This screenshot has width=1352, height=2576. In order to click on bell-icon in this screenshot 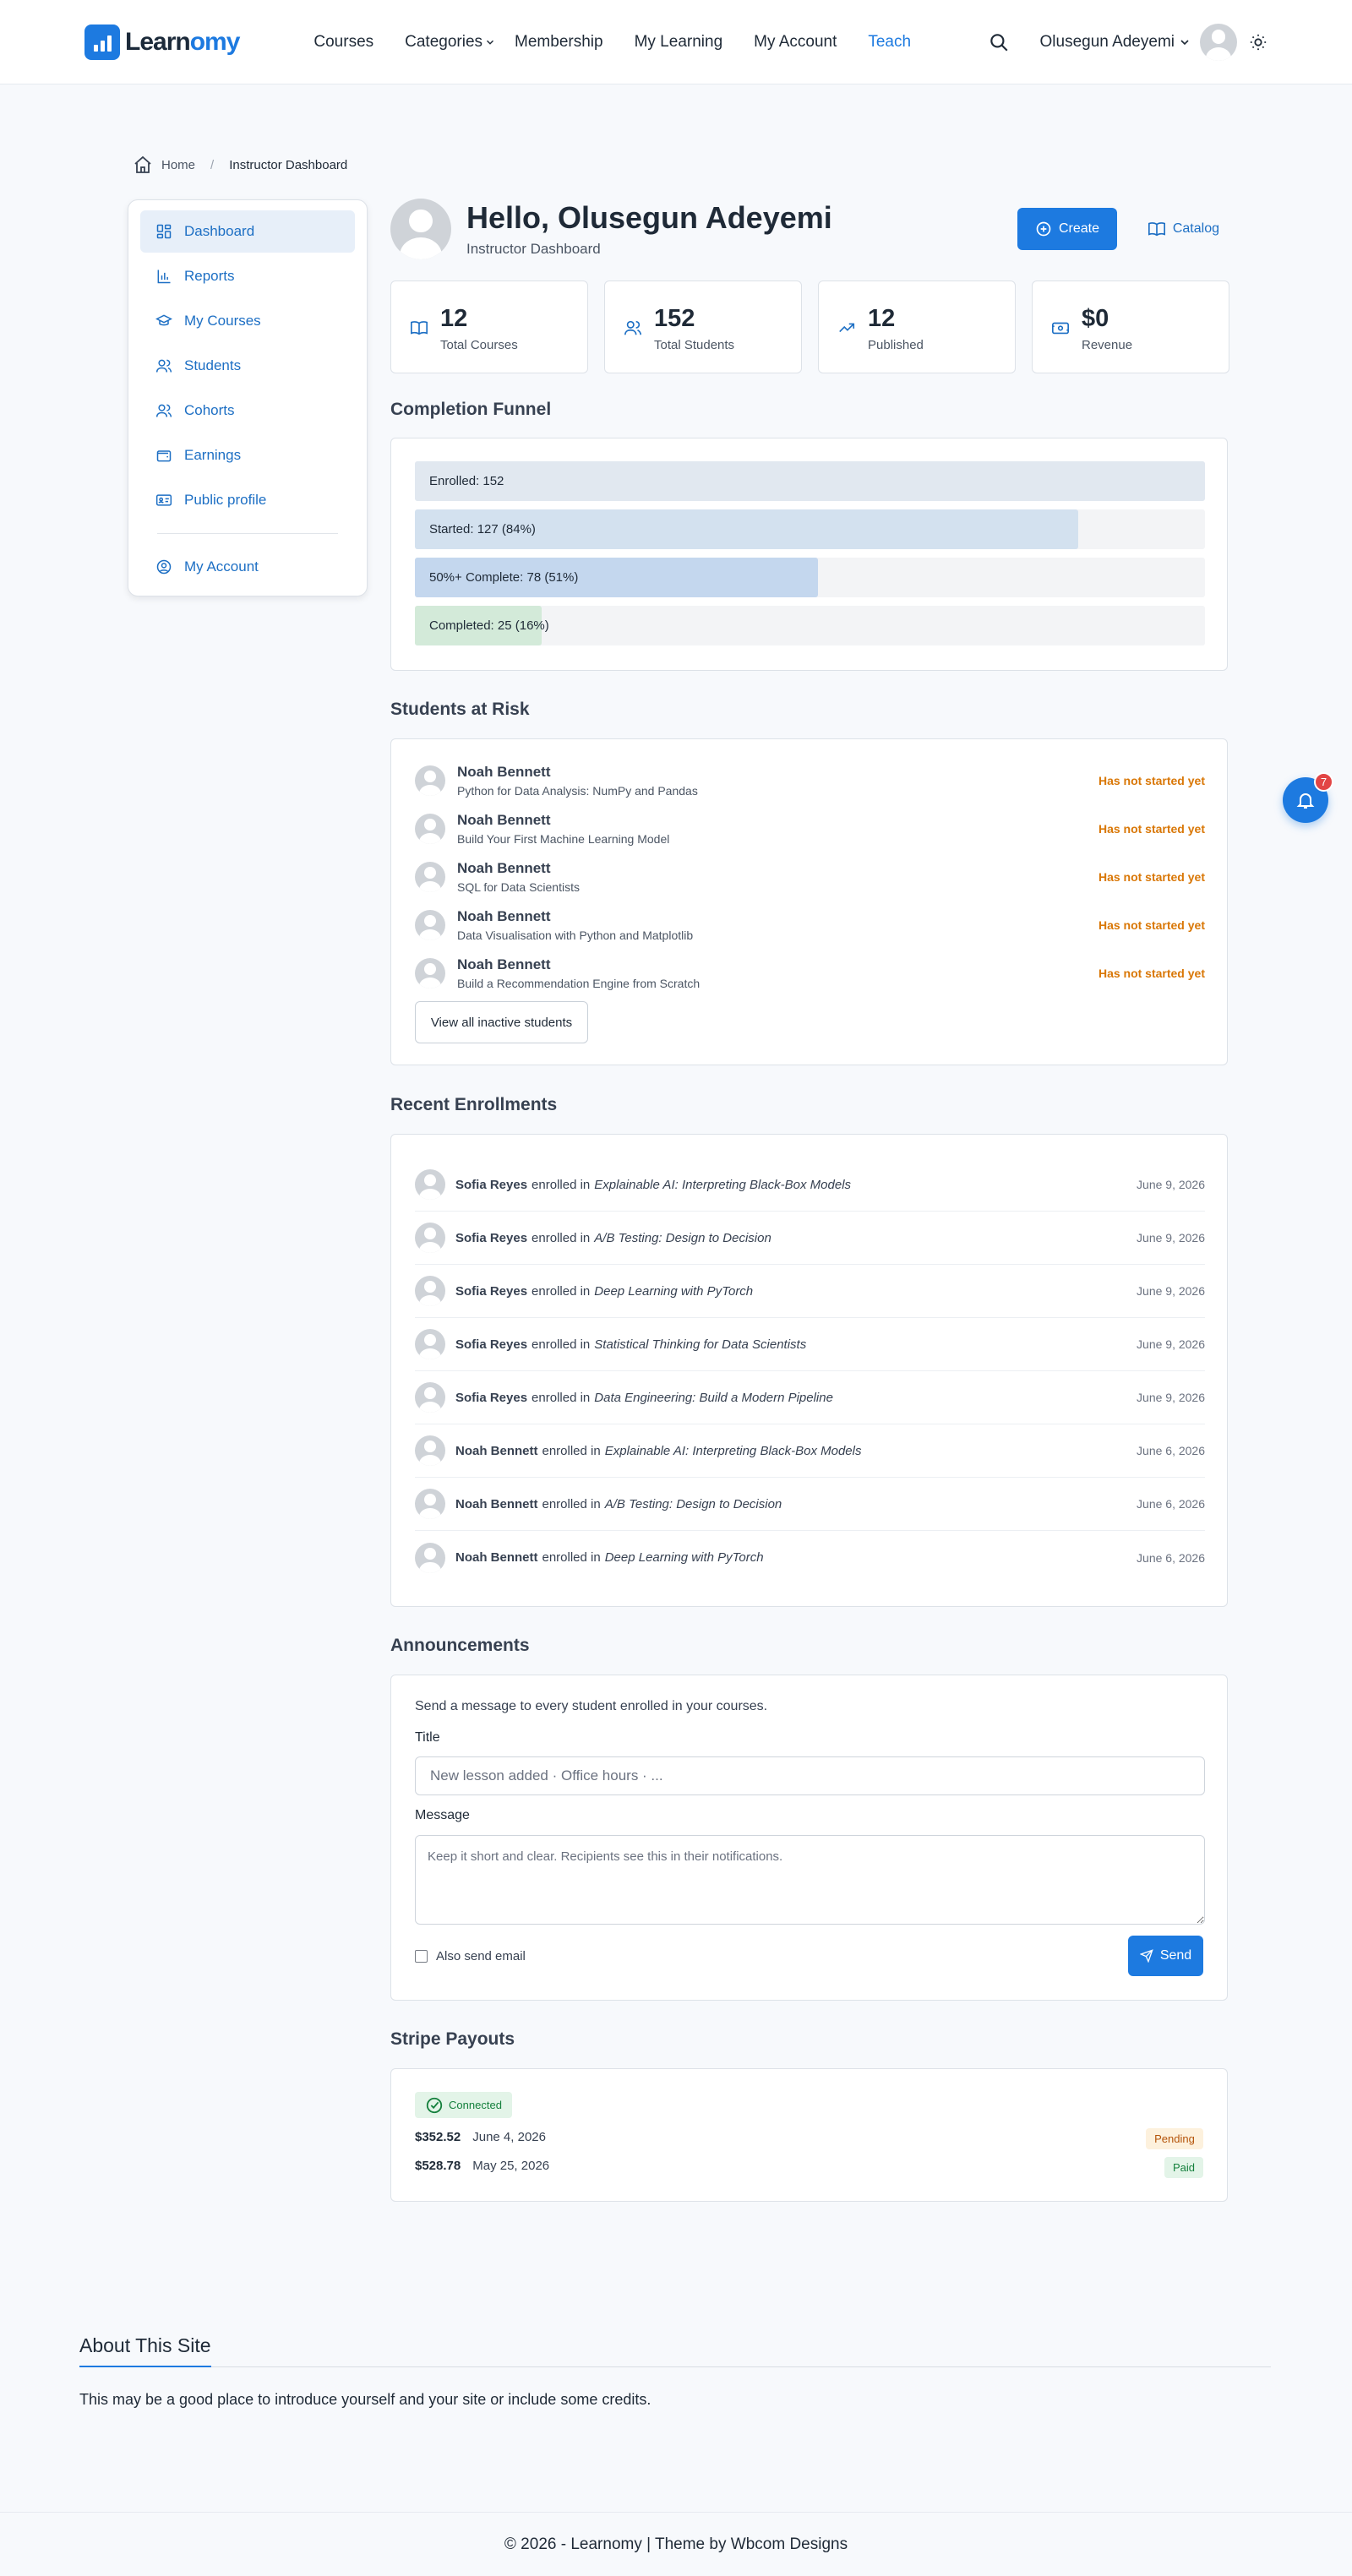, I will do `click(1305, 801)`.